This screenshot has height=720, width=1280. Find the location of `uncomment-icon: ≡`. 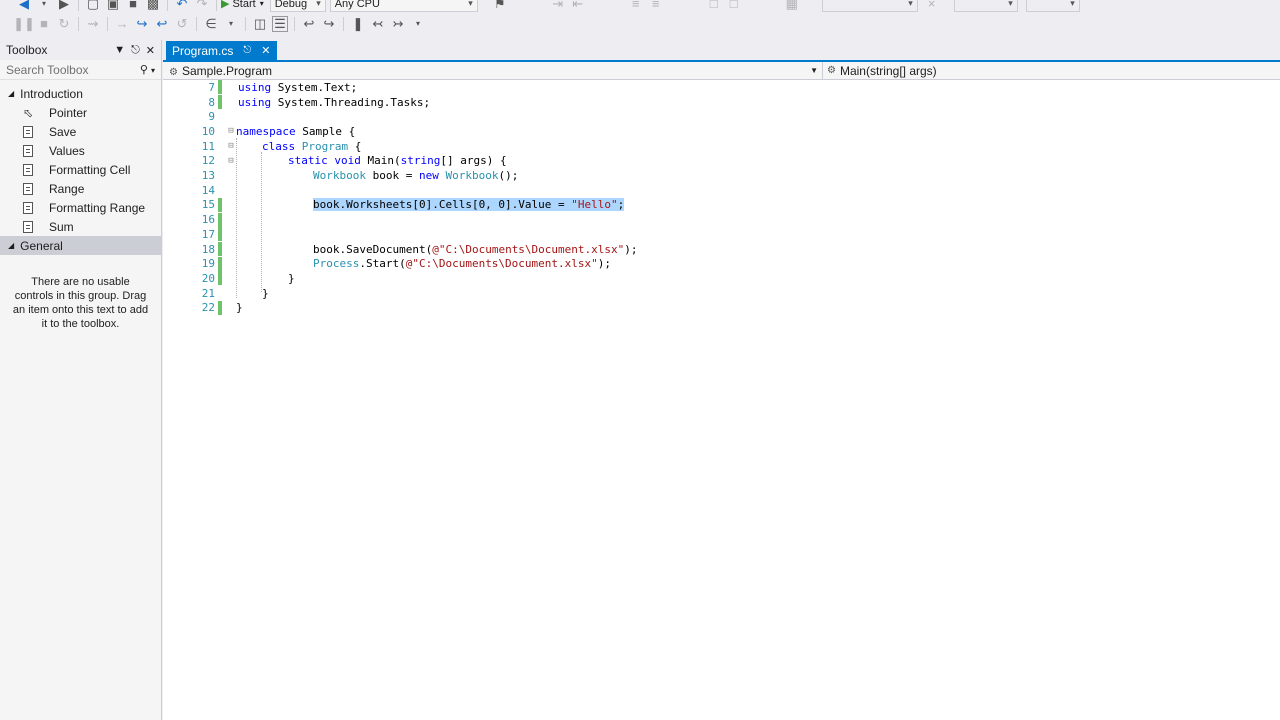

uncomment-icon: ≡ is located at coordinates (656, 6).